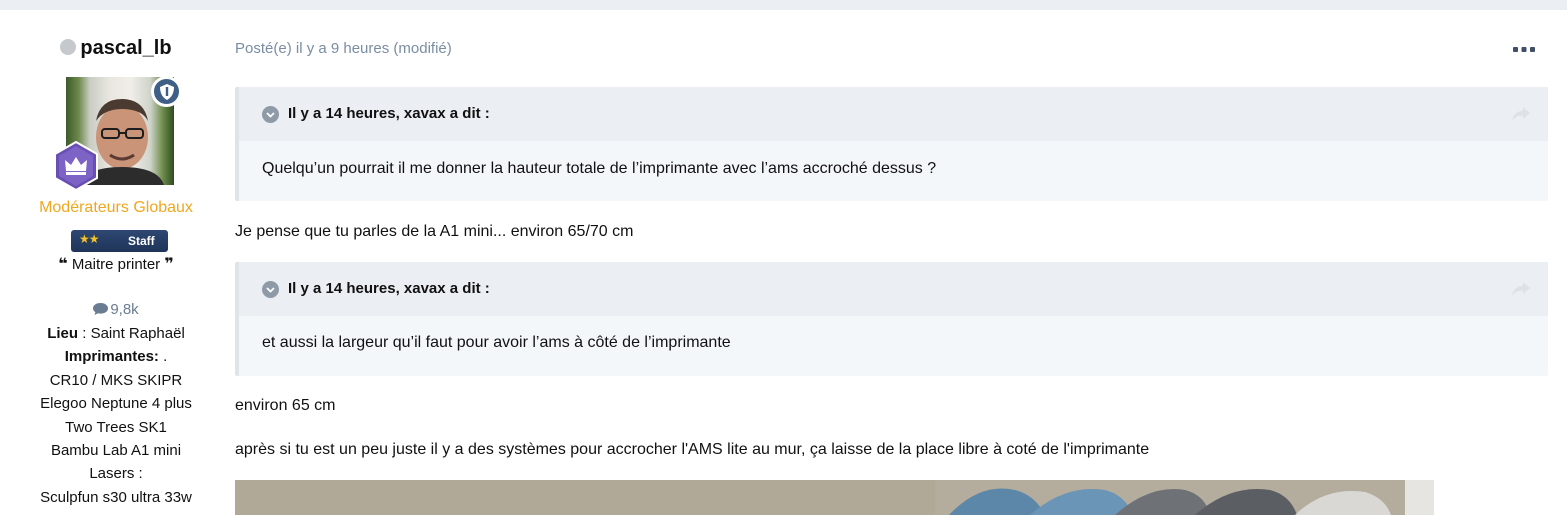 Image resolution: width=1567 pixels, height=515 pixels. Describe the element at coordinates (137, 333) in the screenshot. I see `location-value: Saint Raphaël` at that location.